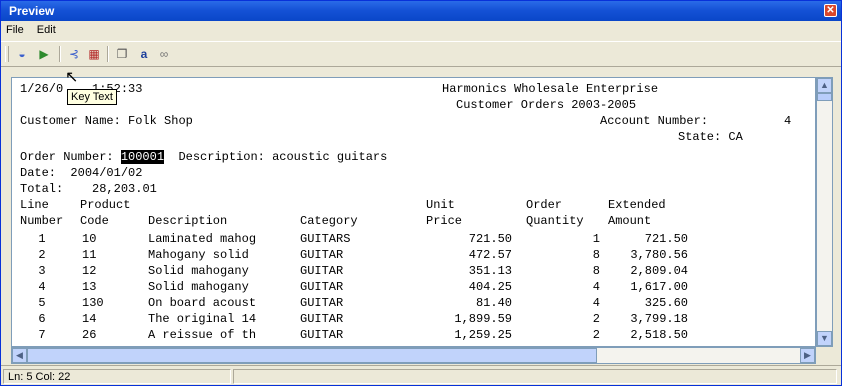 The image size is (842, 386). Describe the element at coordinates (42, 319) in the screenshot. I see `table-cell: 6` at that location.